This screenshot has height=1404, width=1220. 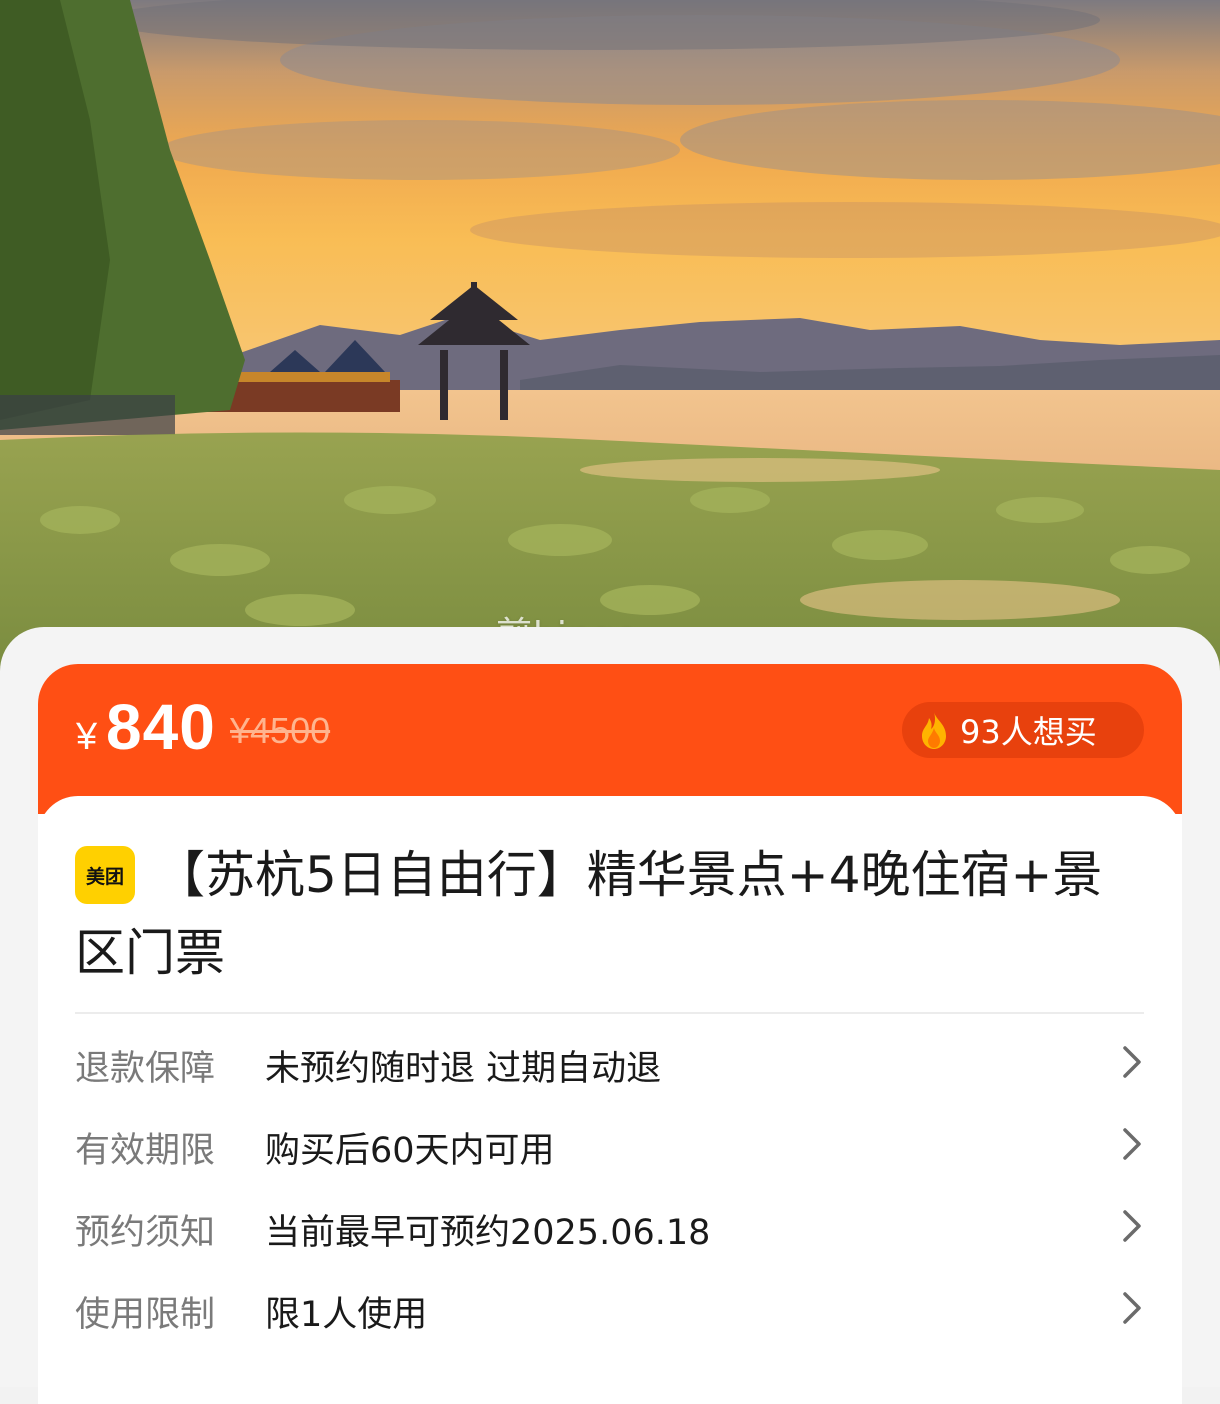 I want to click on info-row-usage: 使用限制 限1人使用, so click(x=609, y=1308).